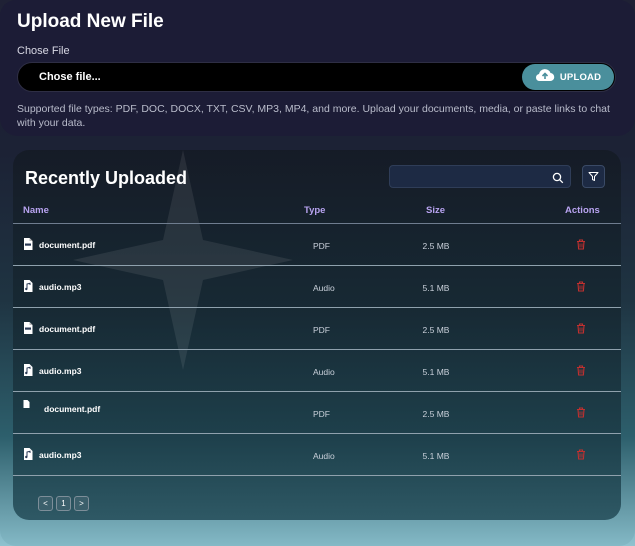 This screenshot has height=546, width=635. I want to click on current-page-button: 1, so click(63, 503).